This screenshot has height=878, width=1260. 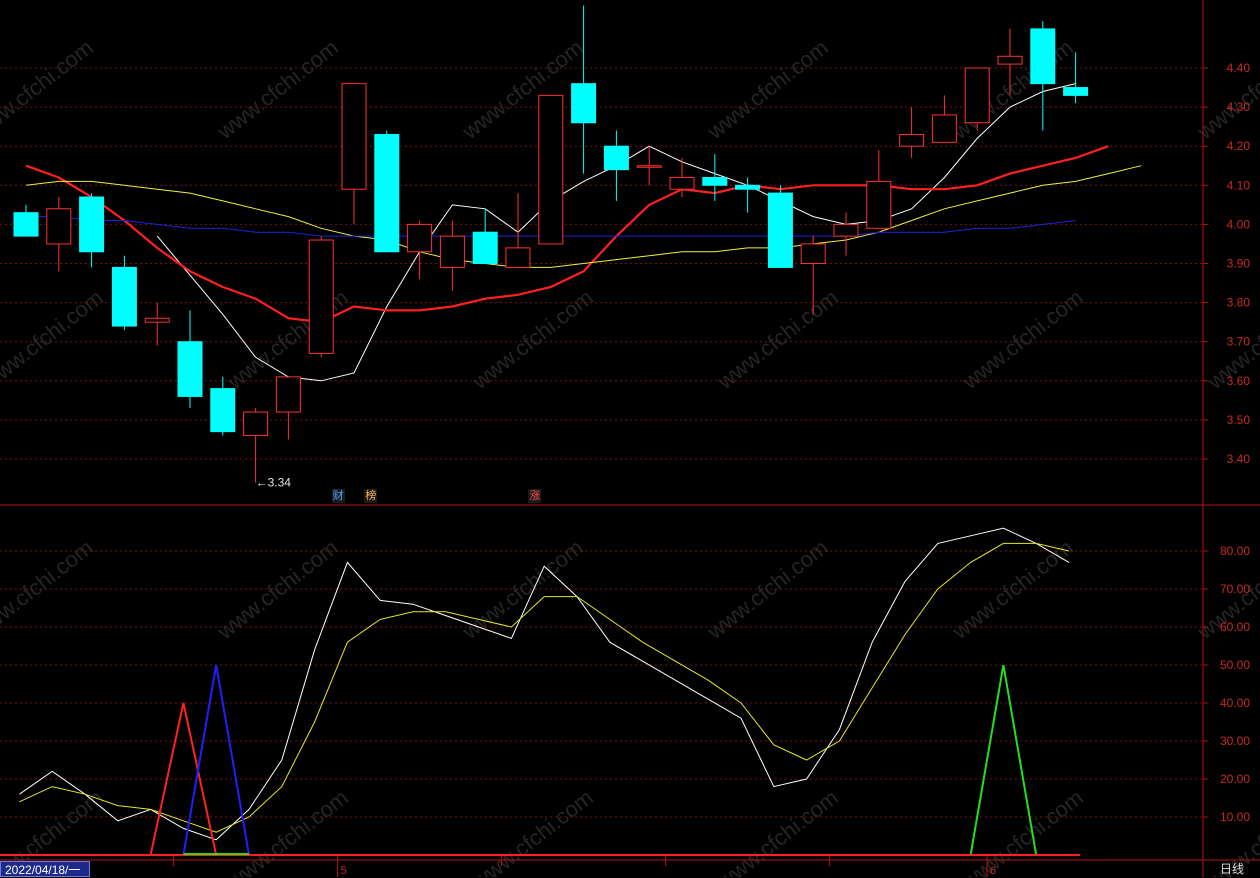 I want to click on low-price-label: ←3.34, so click(x=274, y=482).